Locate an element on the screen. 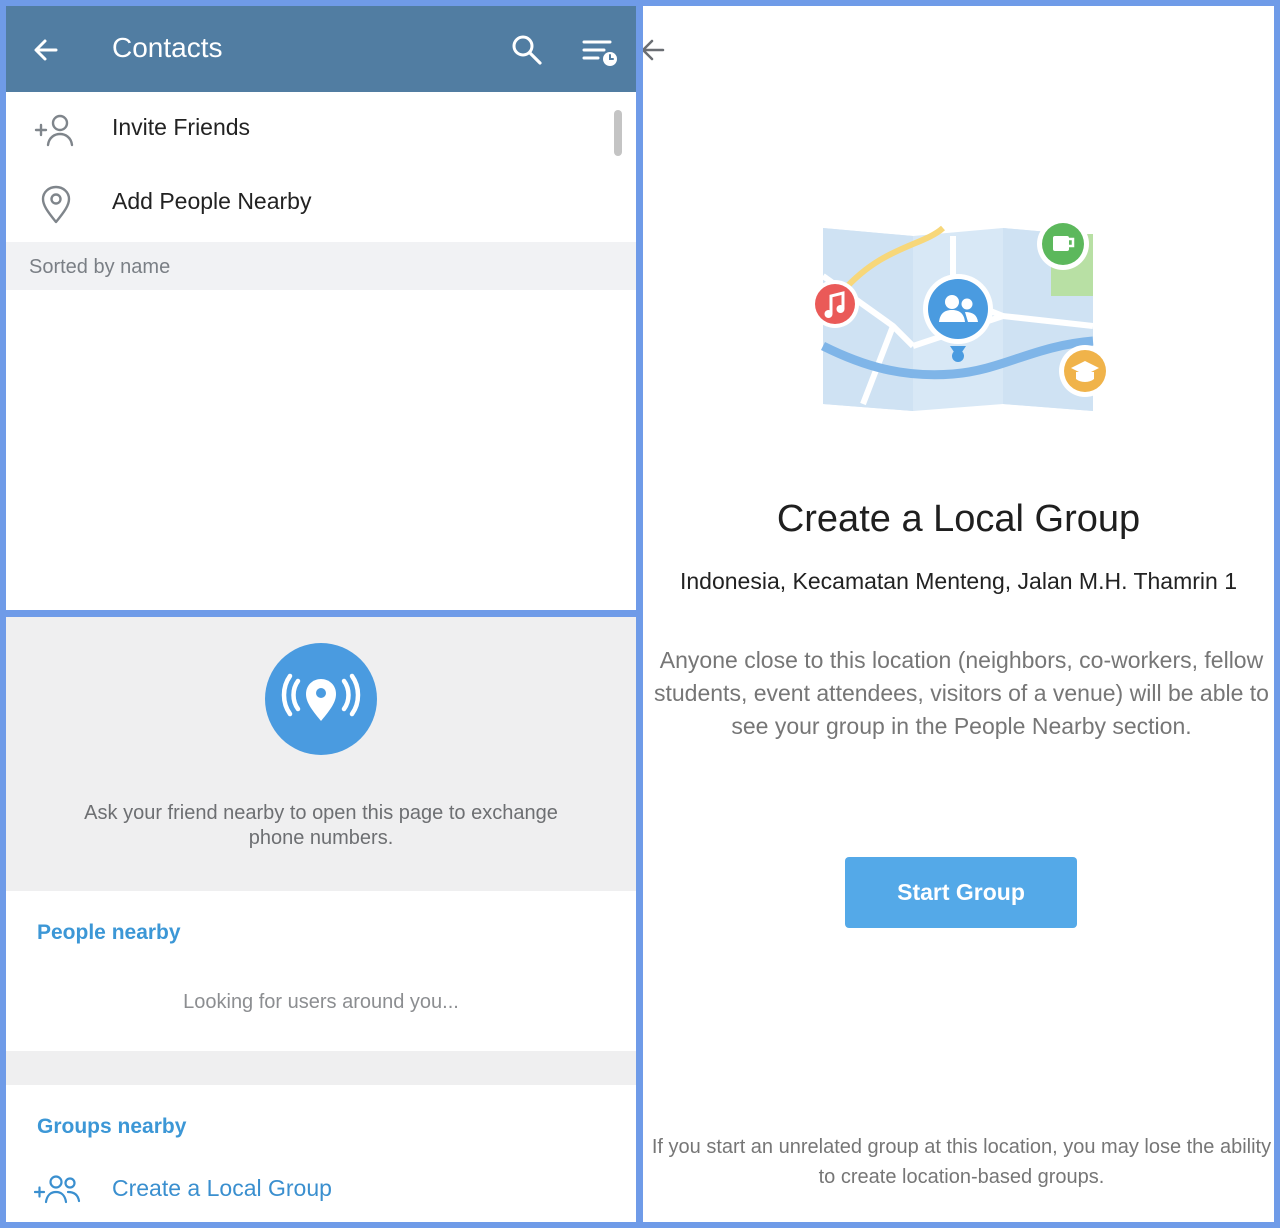  location-broadcast-icon is located at coordinates (321, 699).